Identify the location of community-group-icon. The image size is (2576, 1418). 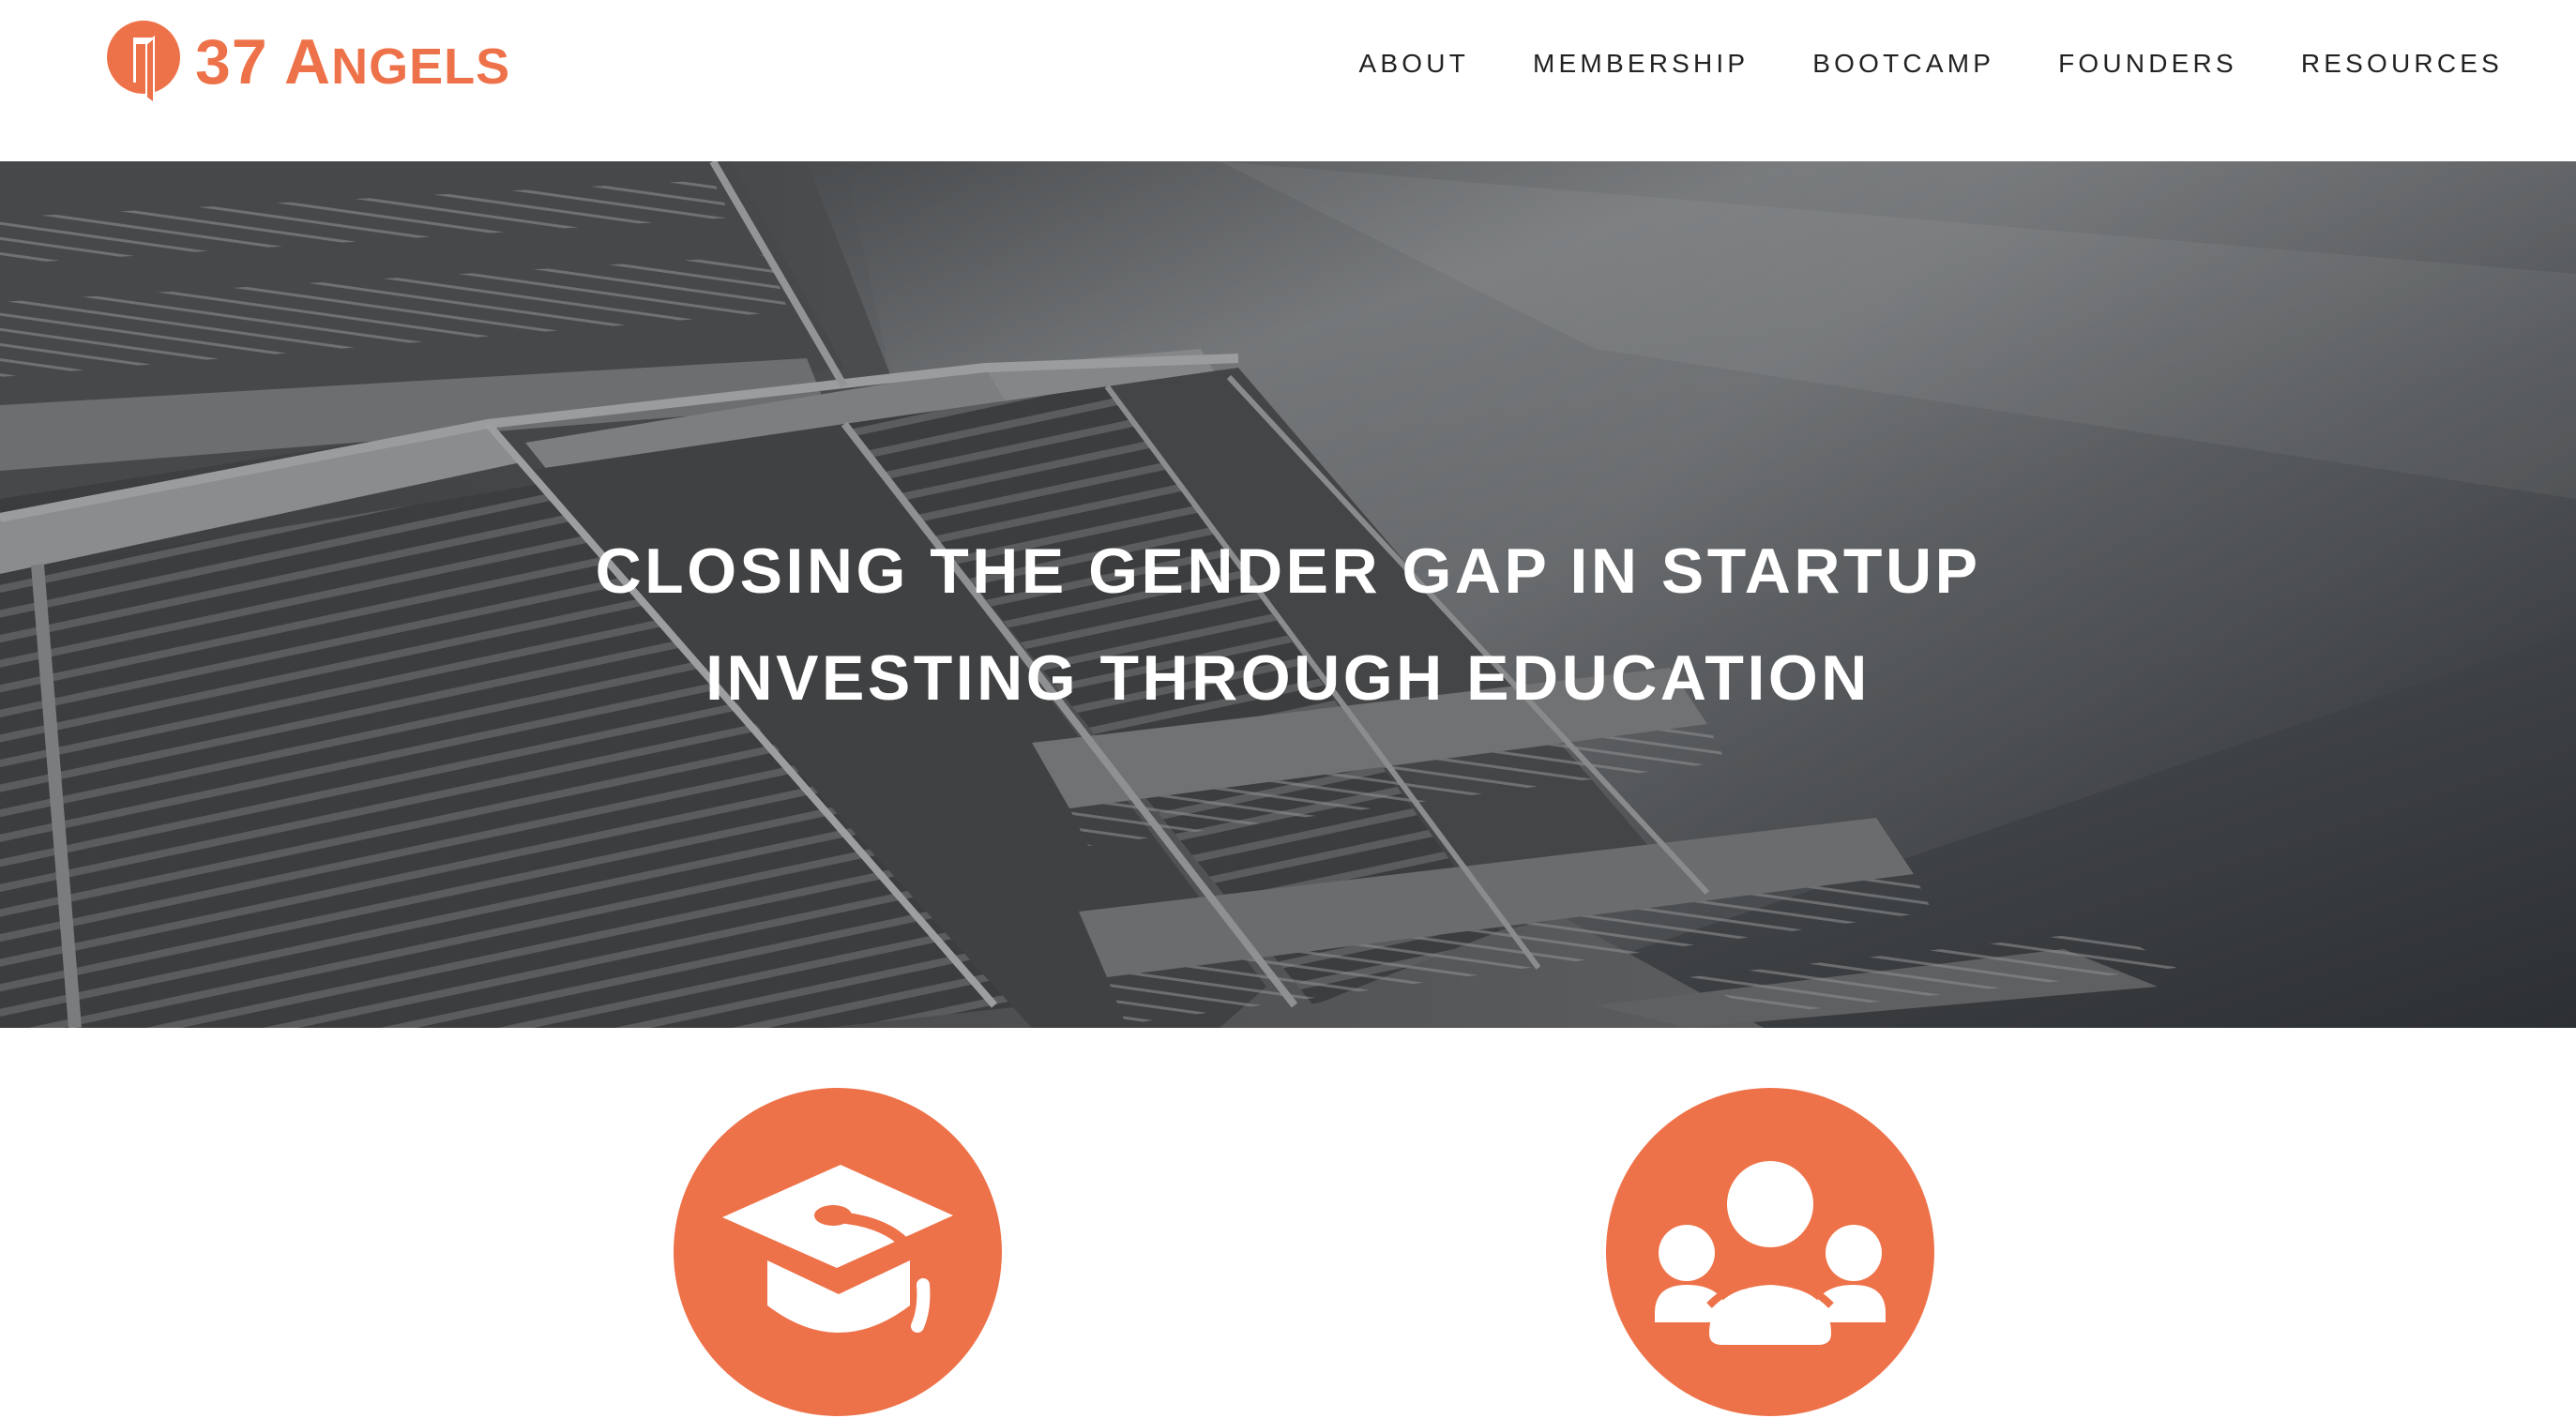
(1771, 1253).